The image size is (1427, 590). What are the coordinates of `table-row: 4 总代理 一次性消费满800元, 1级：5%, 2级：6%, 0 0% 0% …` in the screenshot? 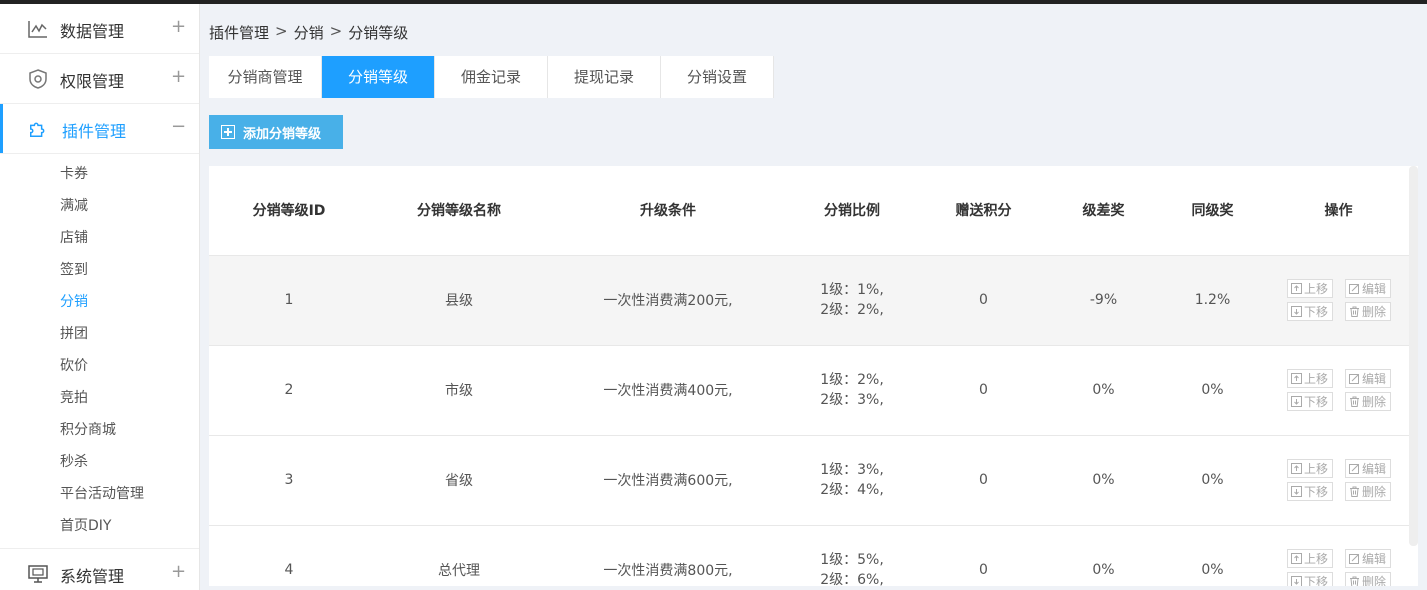 It's located at (809, 555).